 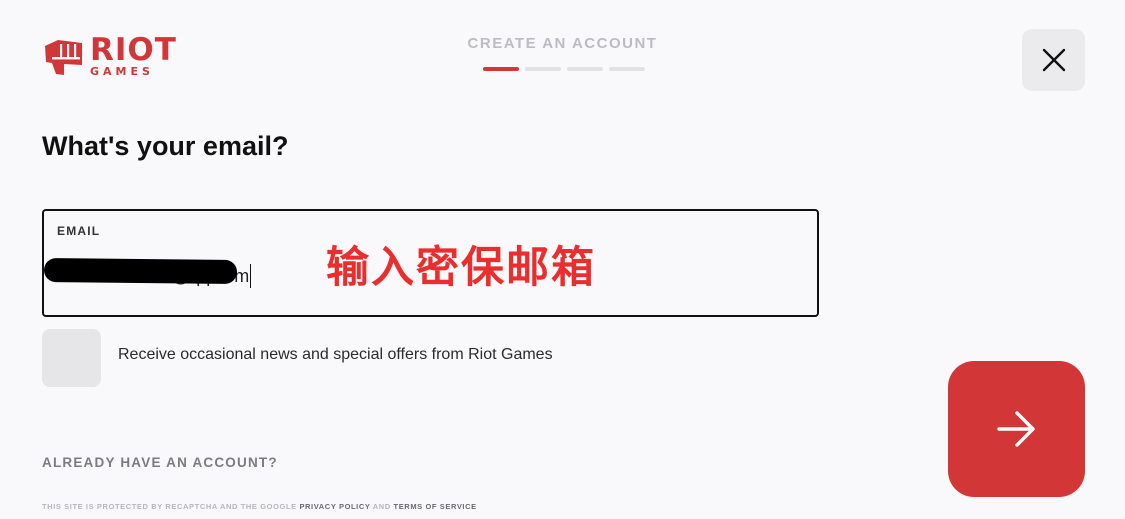 I want to click on riot-games-logo: RIOT GAMES, so click(x=109, y=55).